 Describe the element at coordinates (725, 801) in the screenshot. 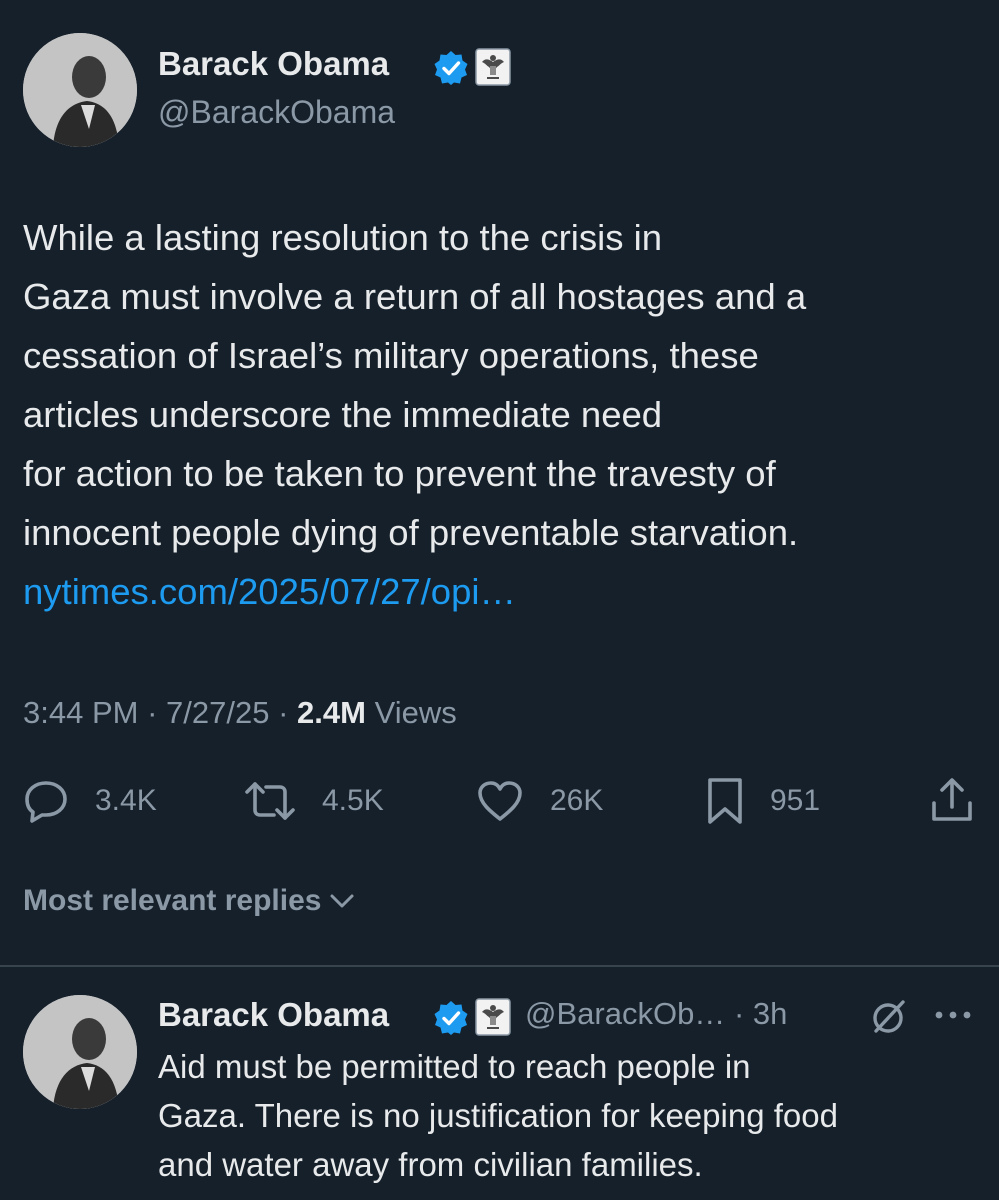

I see `bookmark-icon` at that location.